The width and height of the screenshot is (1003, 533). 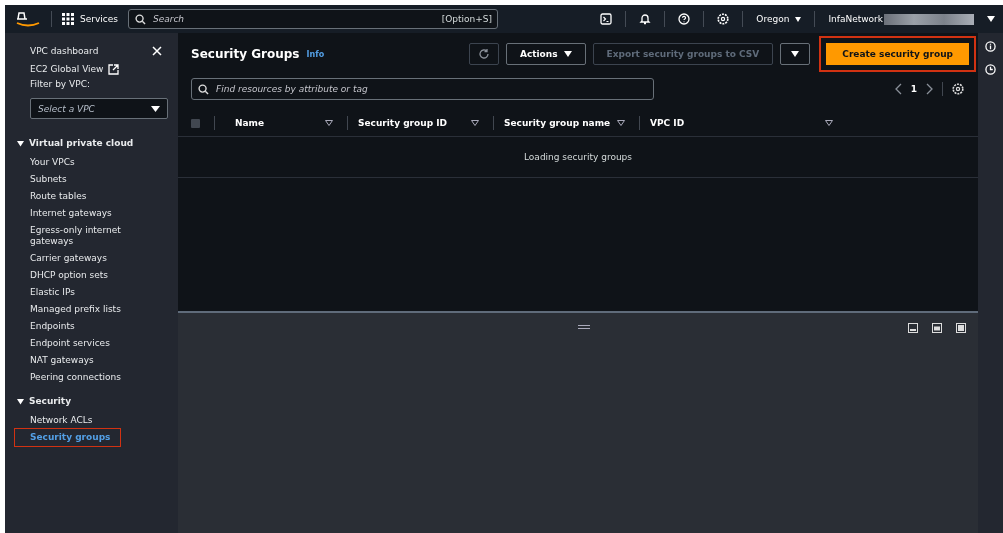 I want to click on settings-icon, so click(x=958, y=89).